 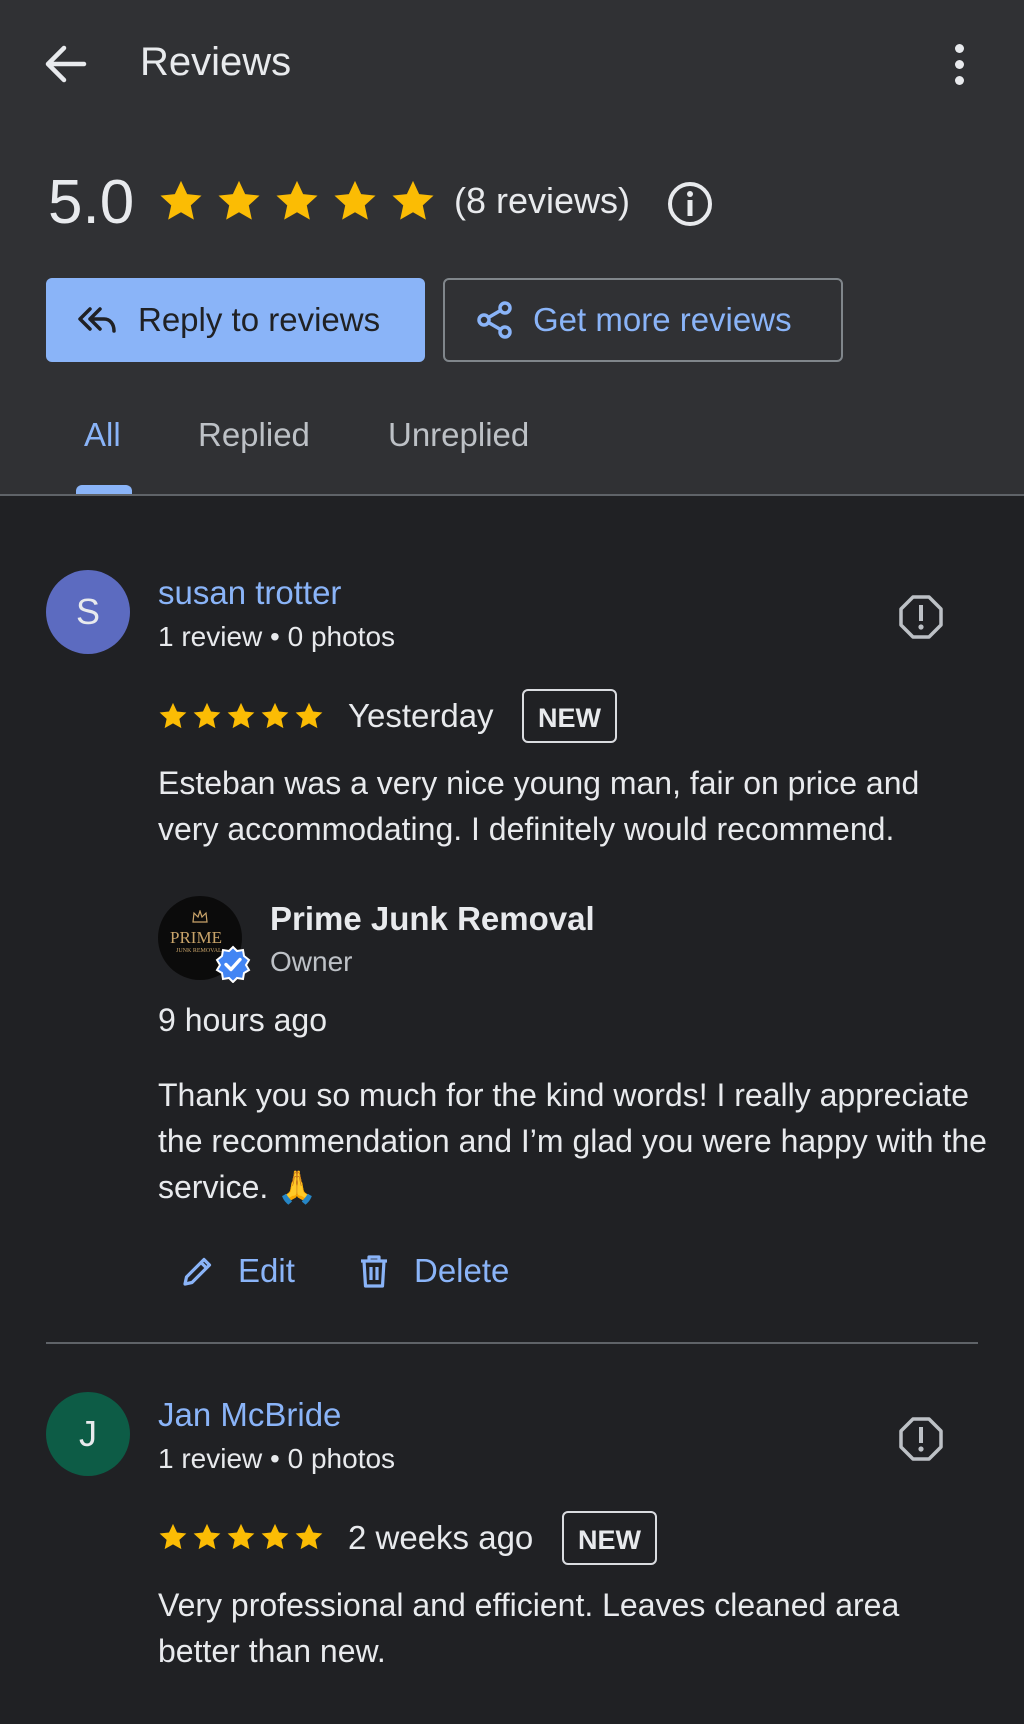 I want to click on tab-unreplied: Unreplied, so click(x=458, y=435).